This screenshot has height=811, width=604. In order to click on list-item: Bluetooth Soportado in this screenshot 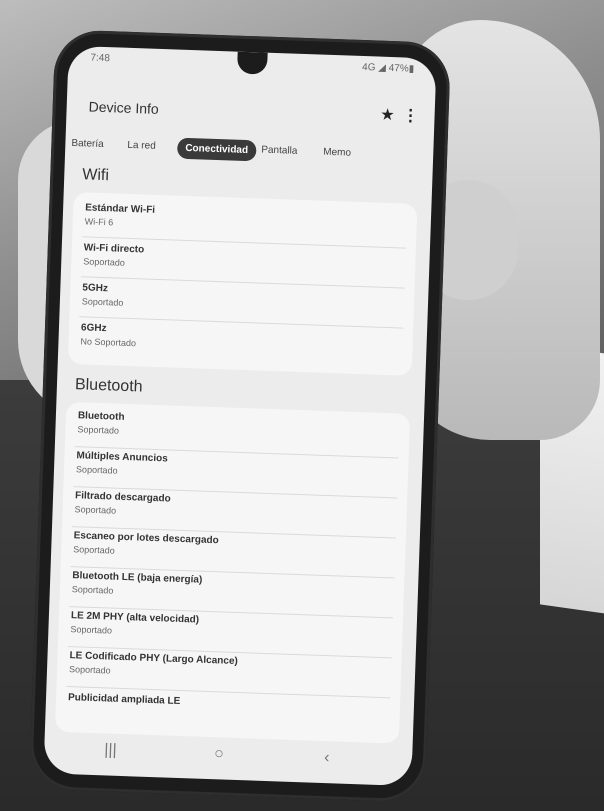, I will do `click(238, 427)`.